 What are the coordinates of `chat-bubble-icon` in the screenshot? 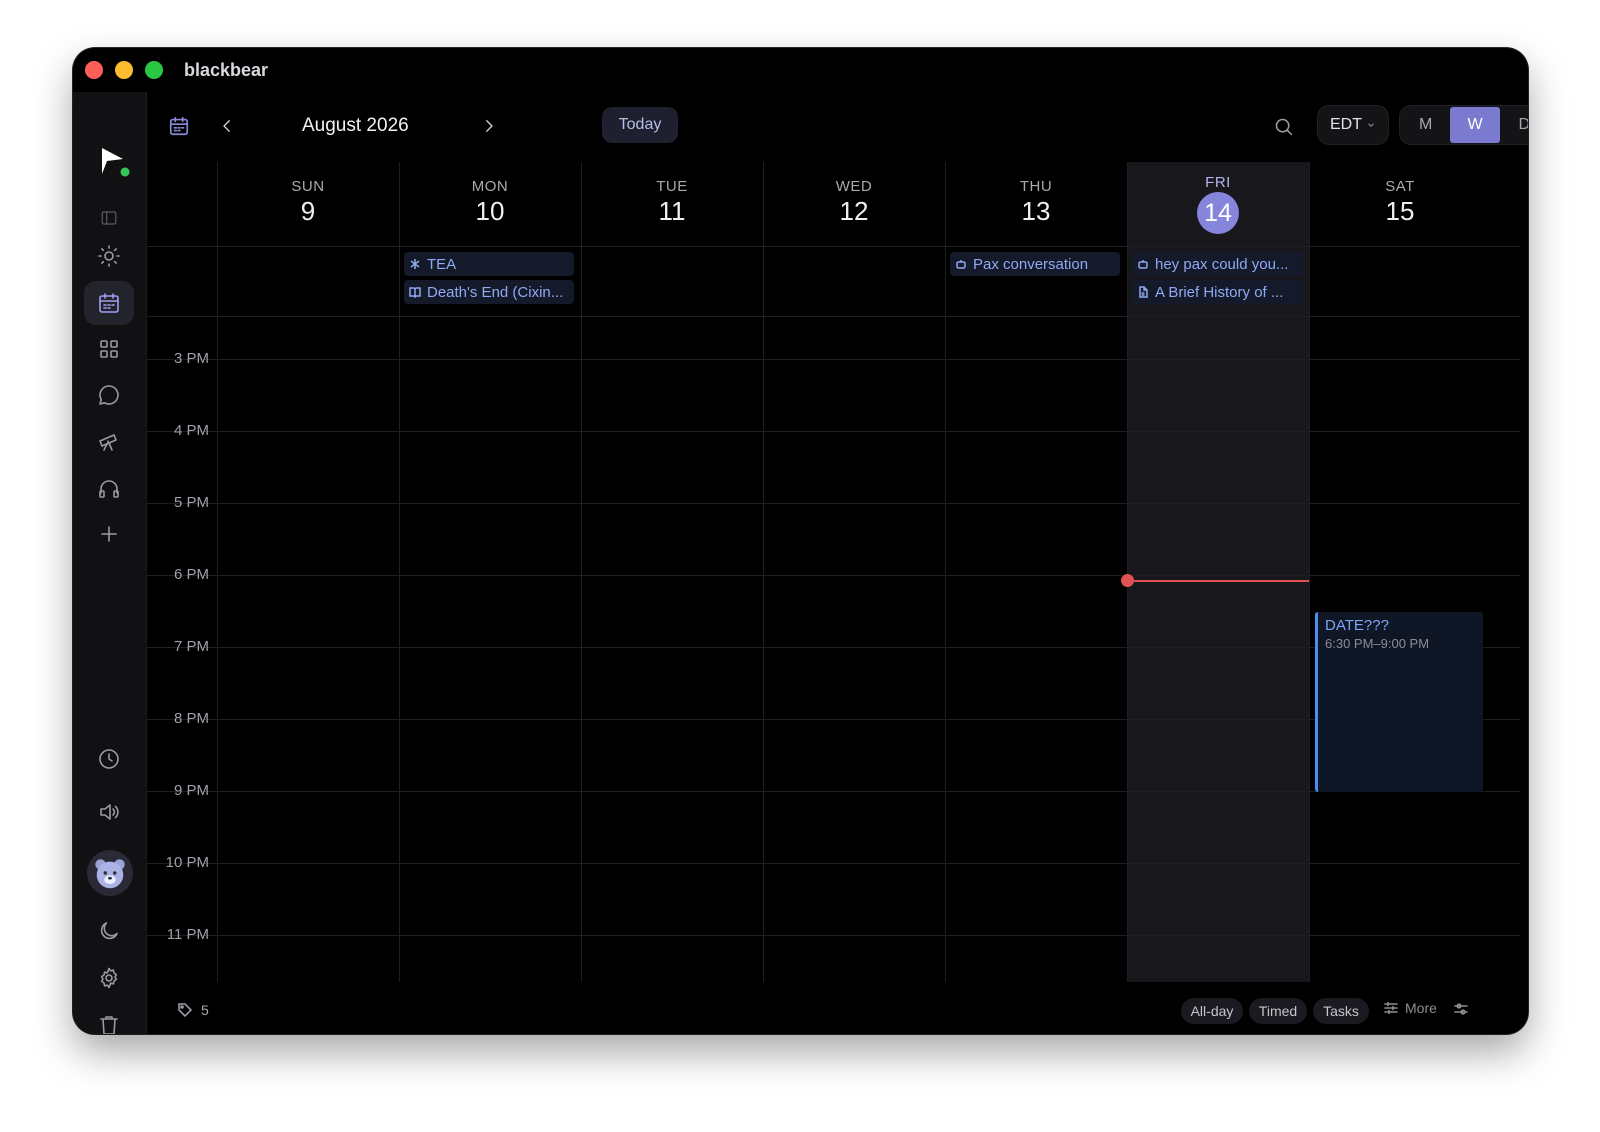 It's located at (109, 395).